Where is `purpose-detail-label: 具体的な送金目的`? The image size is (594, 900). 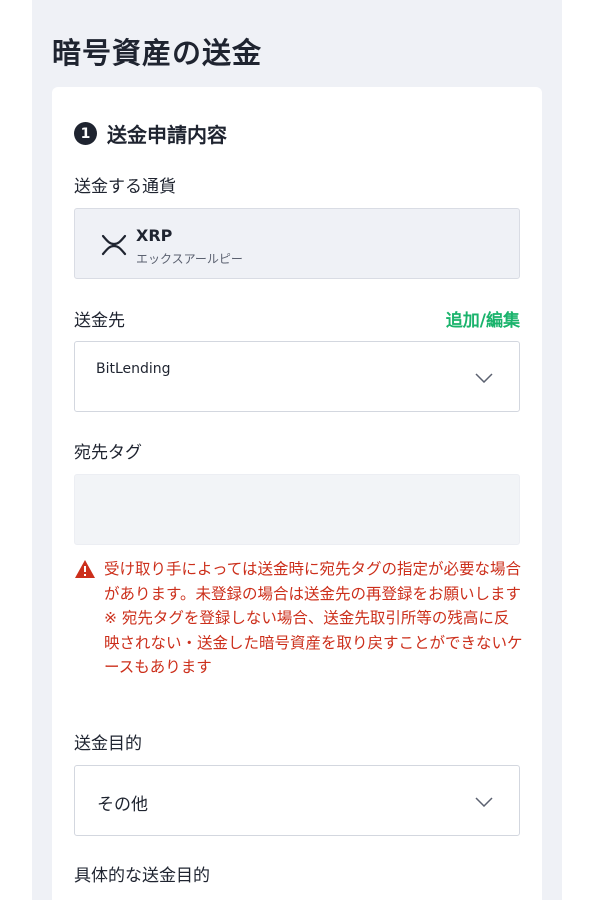 purpose-detail-label: 具体的な送金目的 is located at coordinates (142, 876).